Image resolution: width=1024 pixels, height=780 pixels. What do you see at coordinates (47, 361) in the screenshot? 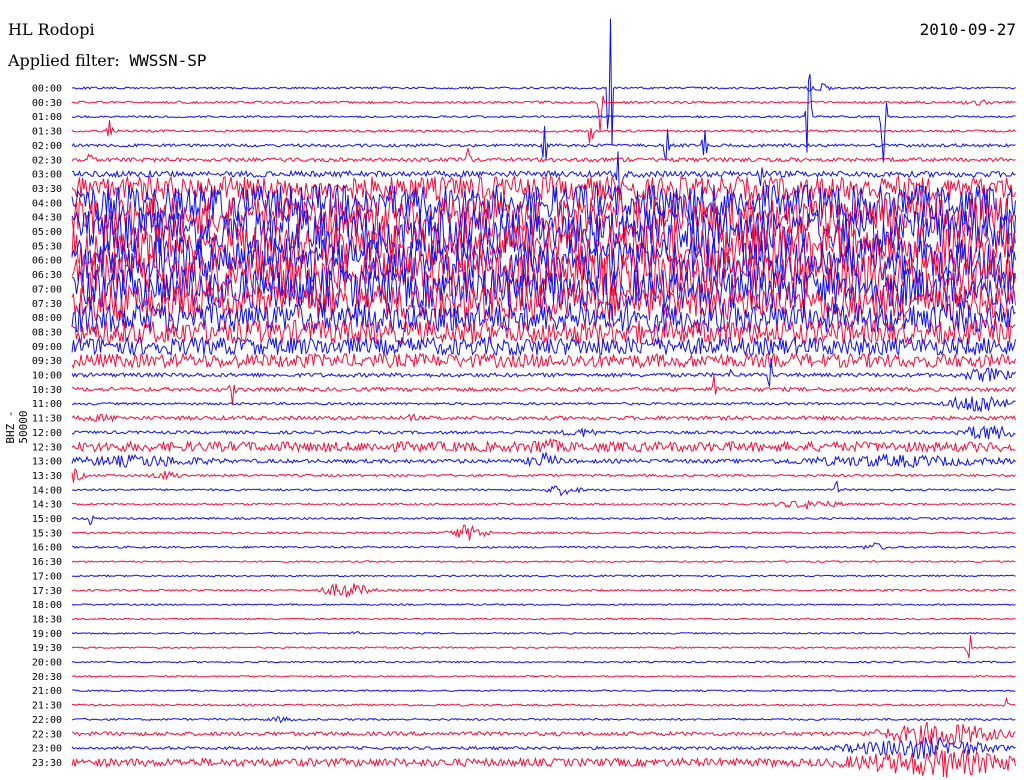
I see `tick-label: 09:30` at bounding box center [47, 361].